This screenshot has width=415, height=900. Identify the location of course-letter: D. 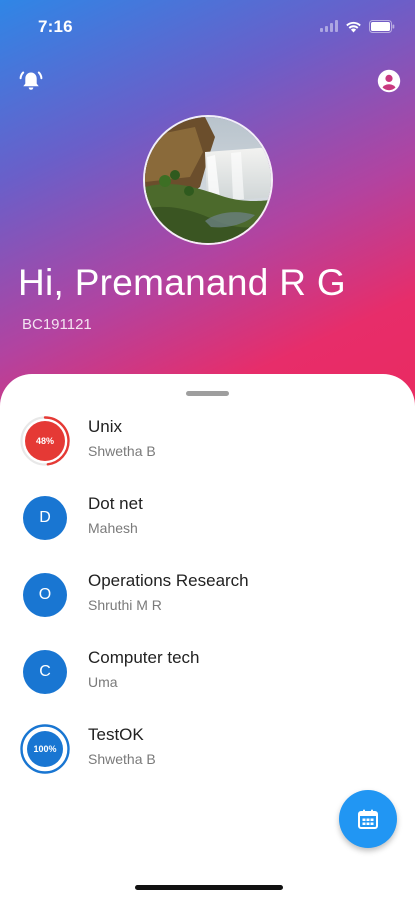
(45, 518).